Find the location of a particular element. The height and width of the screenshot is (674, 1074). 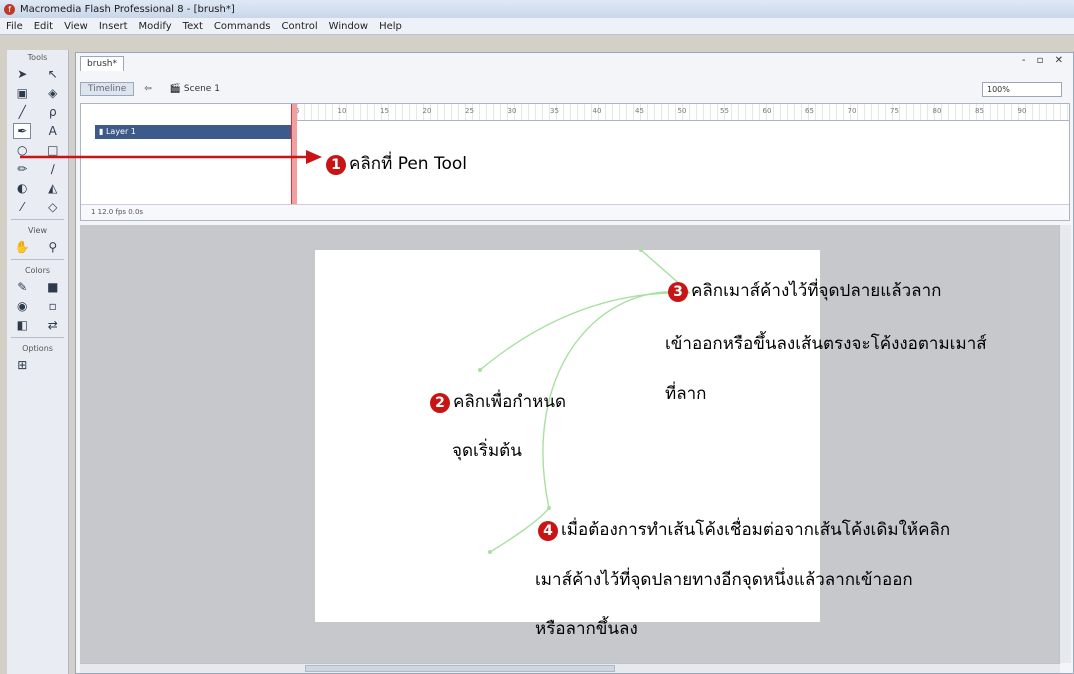

annotation-step-2: 2 คลิกเพื่อกำหนด is located at coordinates (498, 401).